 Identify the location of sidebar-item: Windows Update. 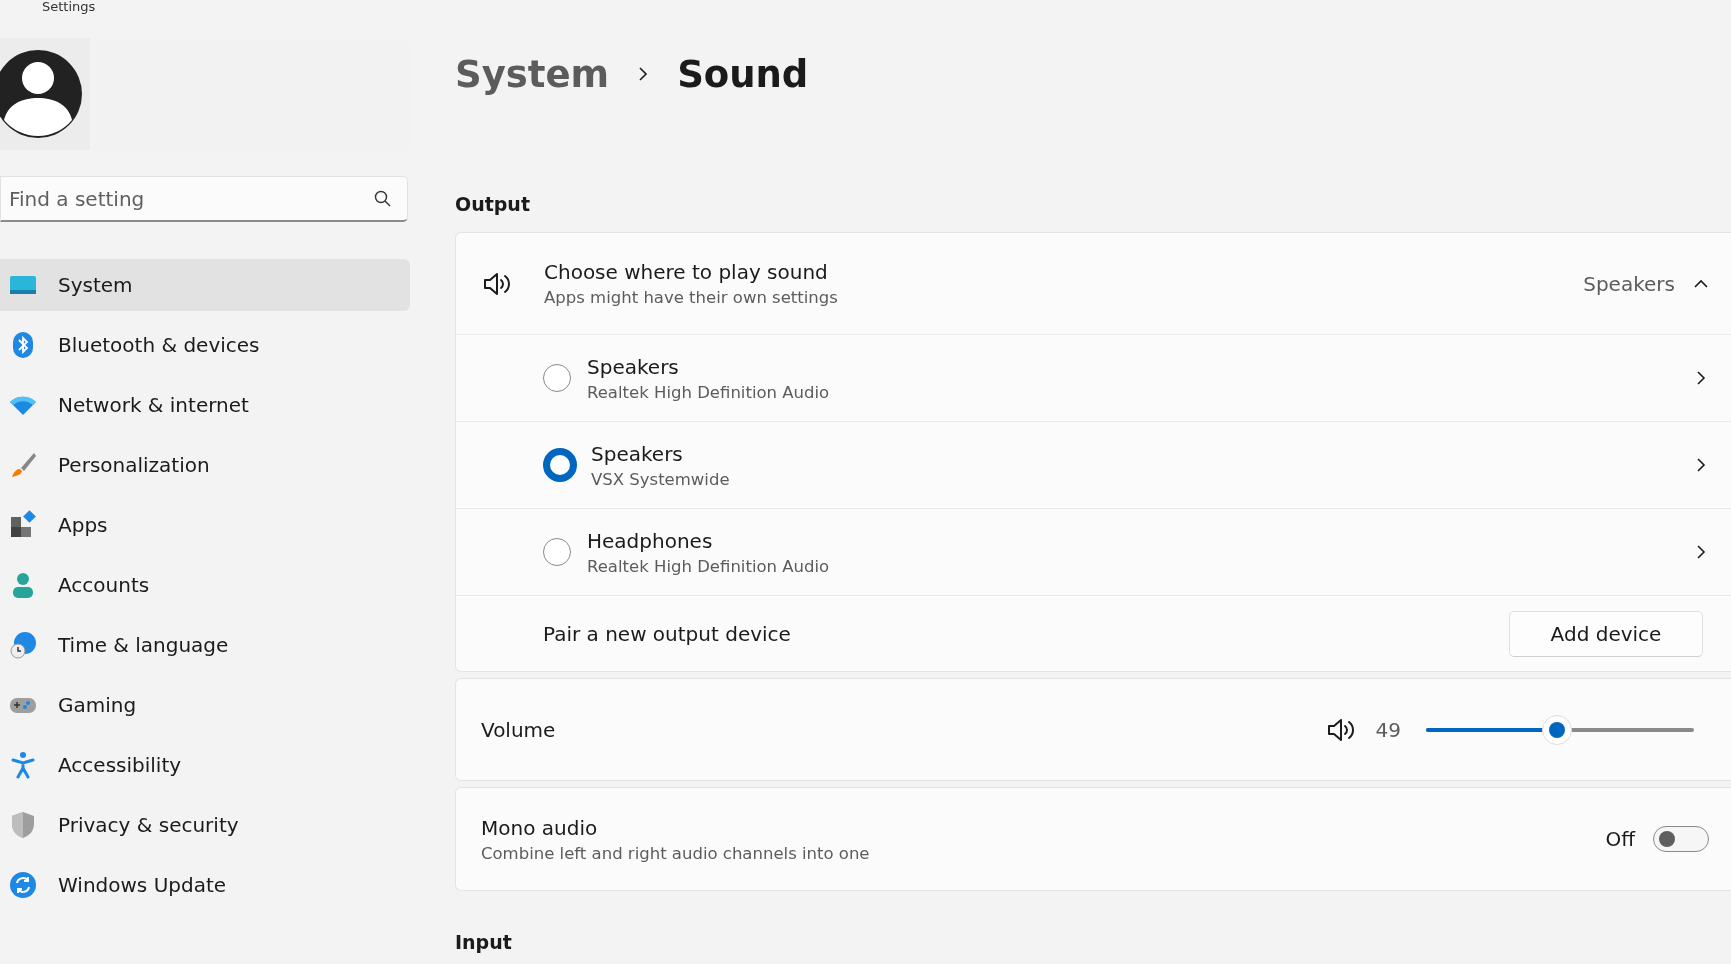
(205, 885).